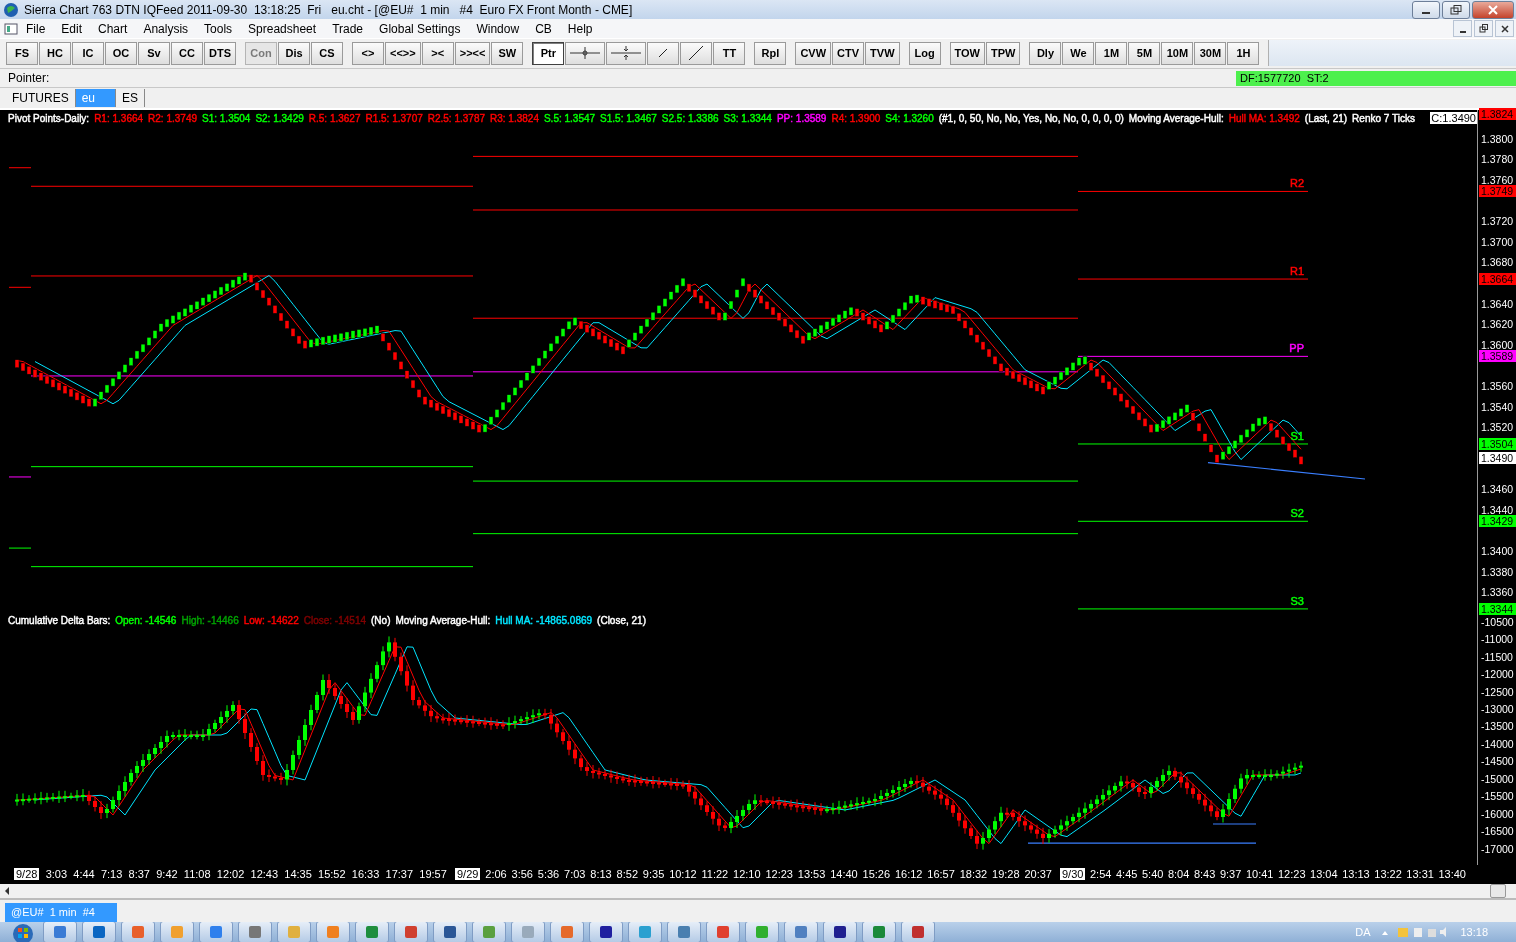  Describe the element at coordinates (394, 118) in the screenshot. I see `study-label: R1.5: 1.3707` at that location.